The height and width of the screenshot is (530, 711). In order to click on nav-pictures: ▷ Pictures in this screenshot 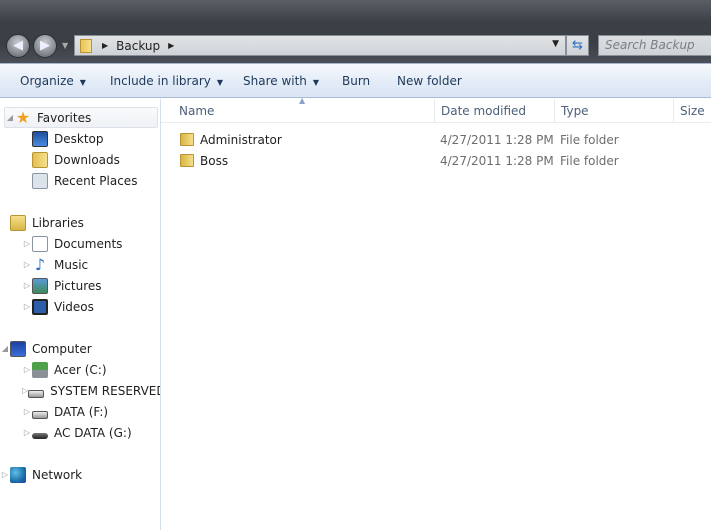, I will do `click(80, 285)`.